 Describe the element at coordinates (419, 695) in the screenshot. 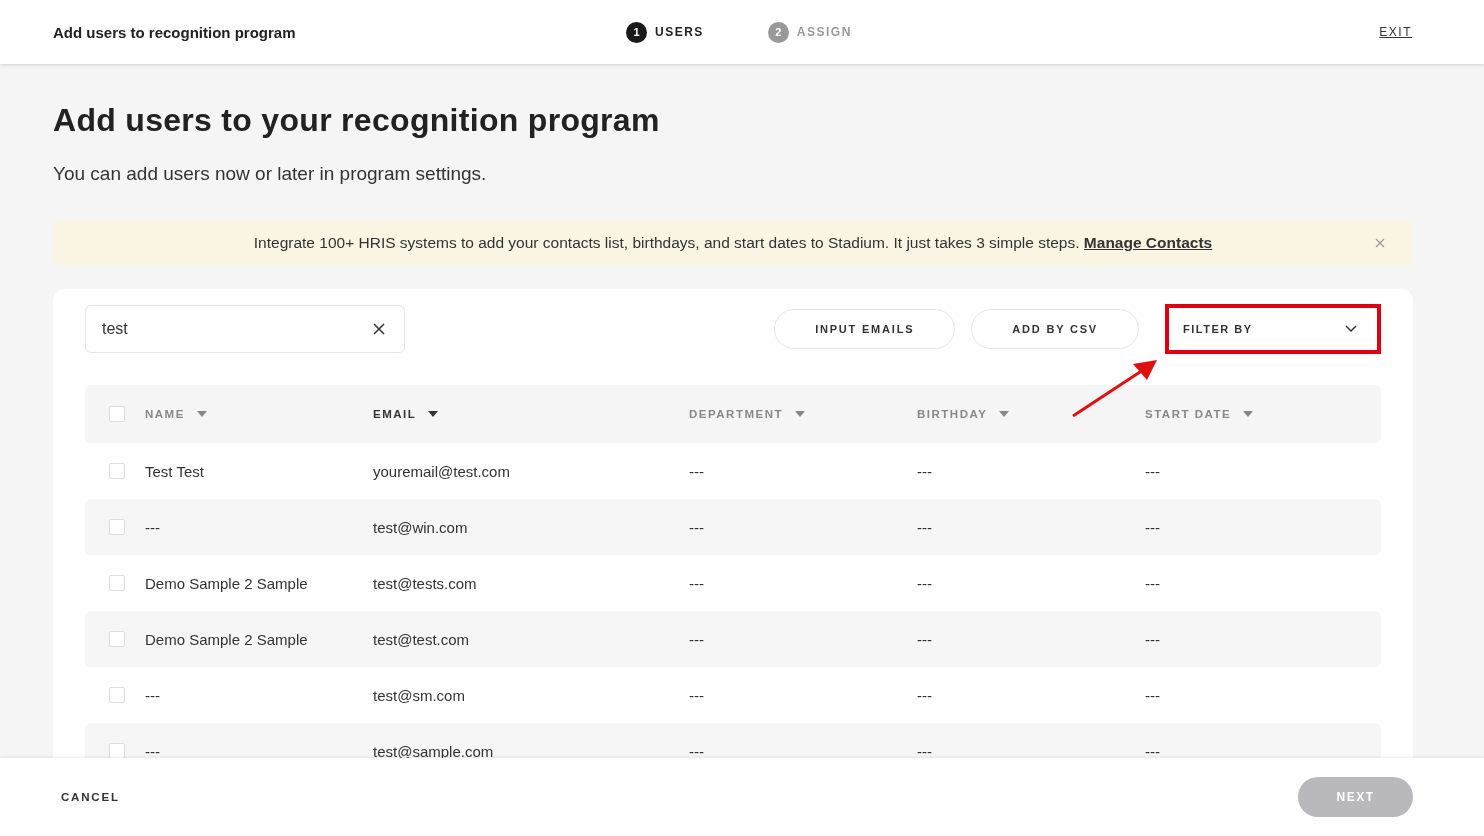

I see `table-cell: test@sm.com` at that location.